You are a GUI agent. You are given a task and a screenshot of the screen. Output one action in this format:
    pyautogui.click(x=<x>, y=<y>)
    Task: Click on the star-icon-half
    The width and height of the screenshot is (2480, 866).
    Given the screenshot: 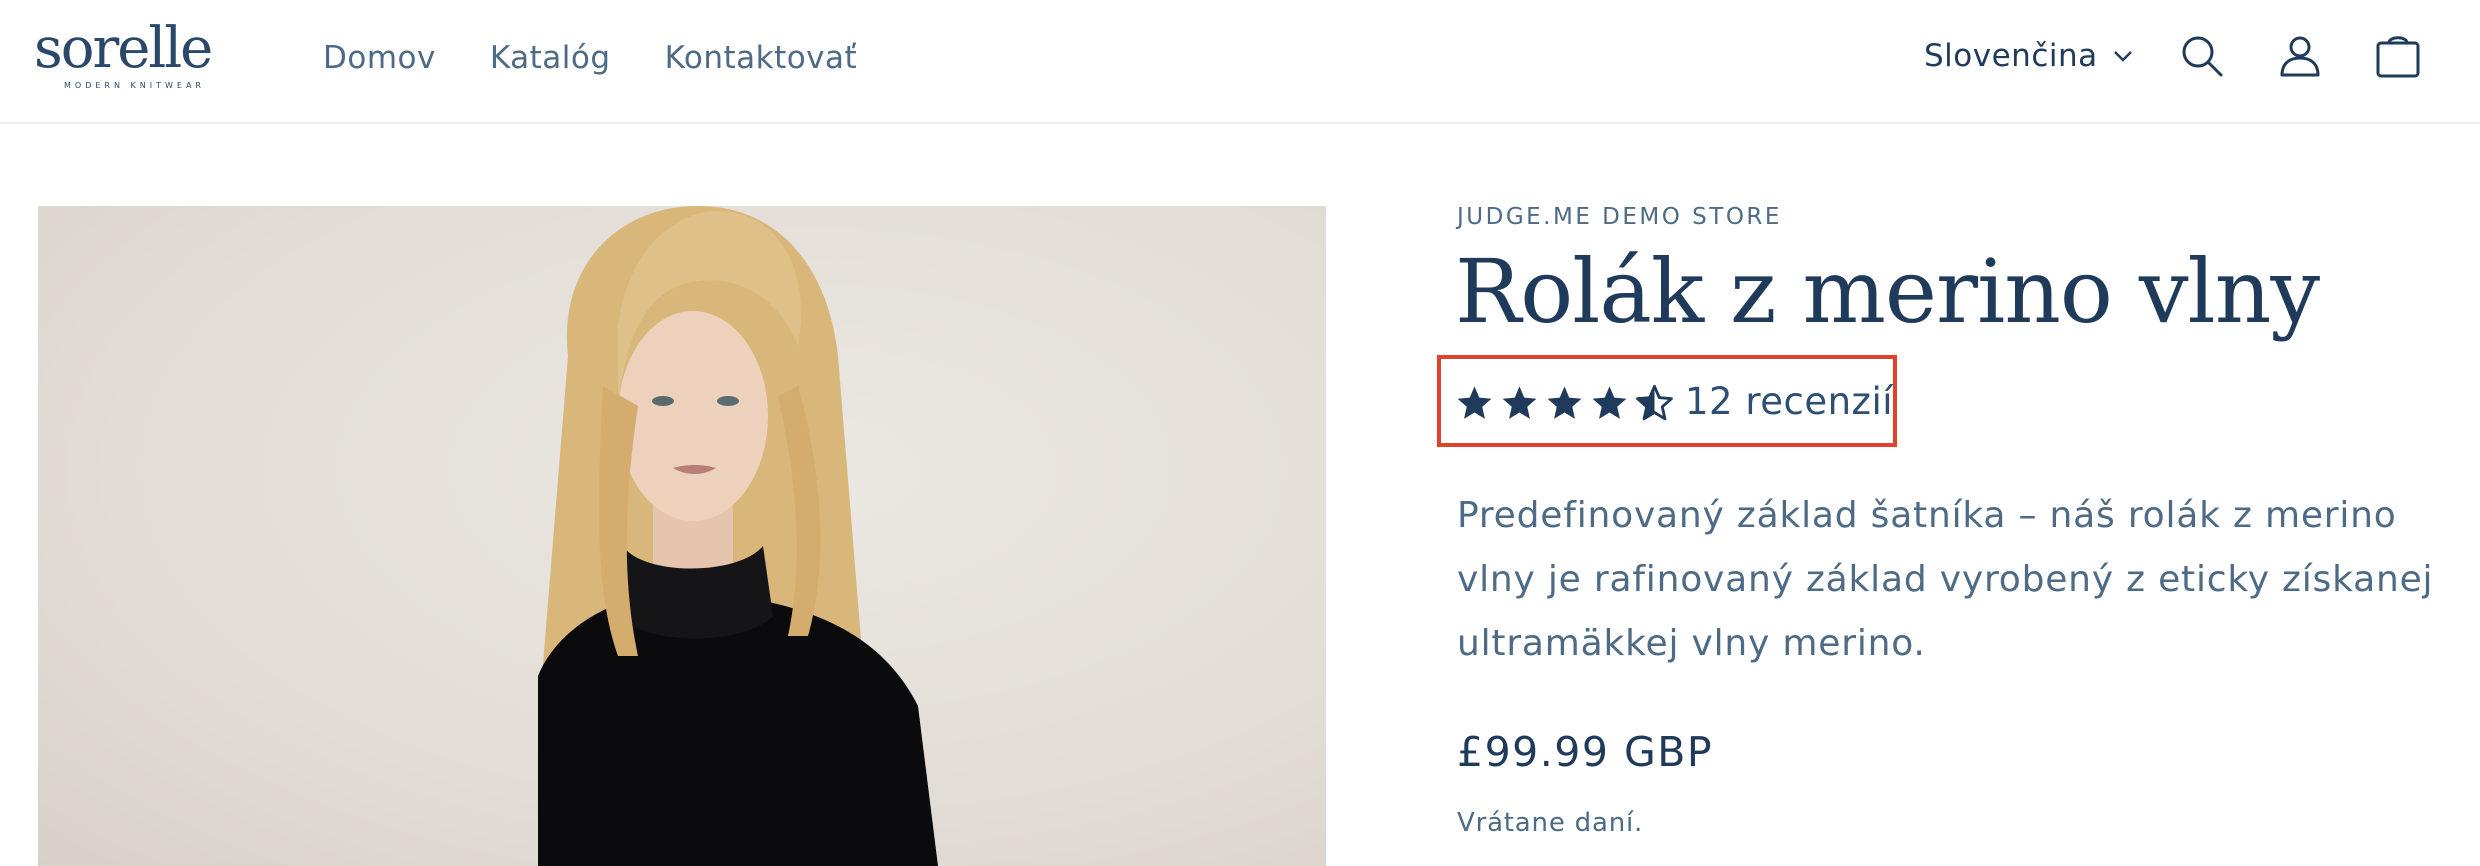 What is the action you would take?
    pyautogui.click(x=1654, y=402)
    